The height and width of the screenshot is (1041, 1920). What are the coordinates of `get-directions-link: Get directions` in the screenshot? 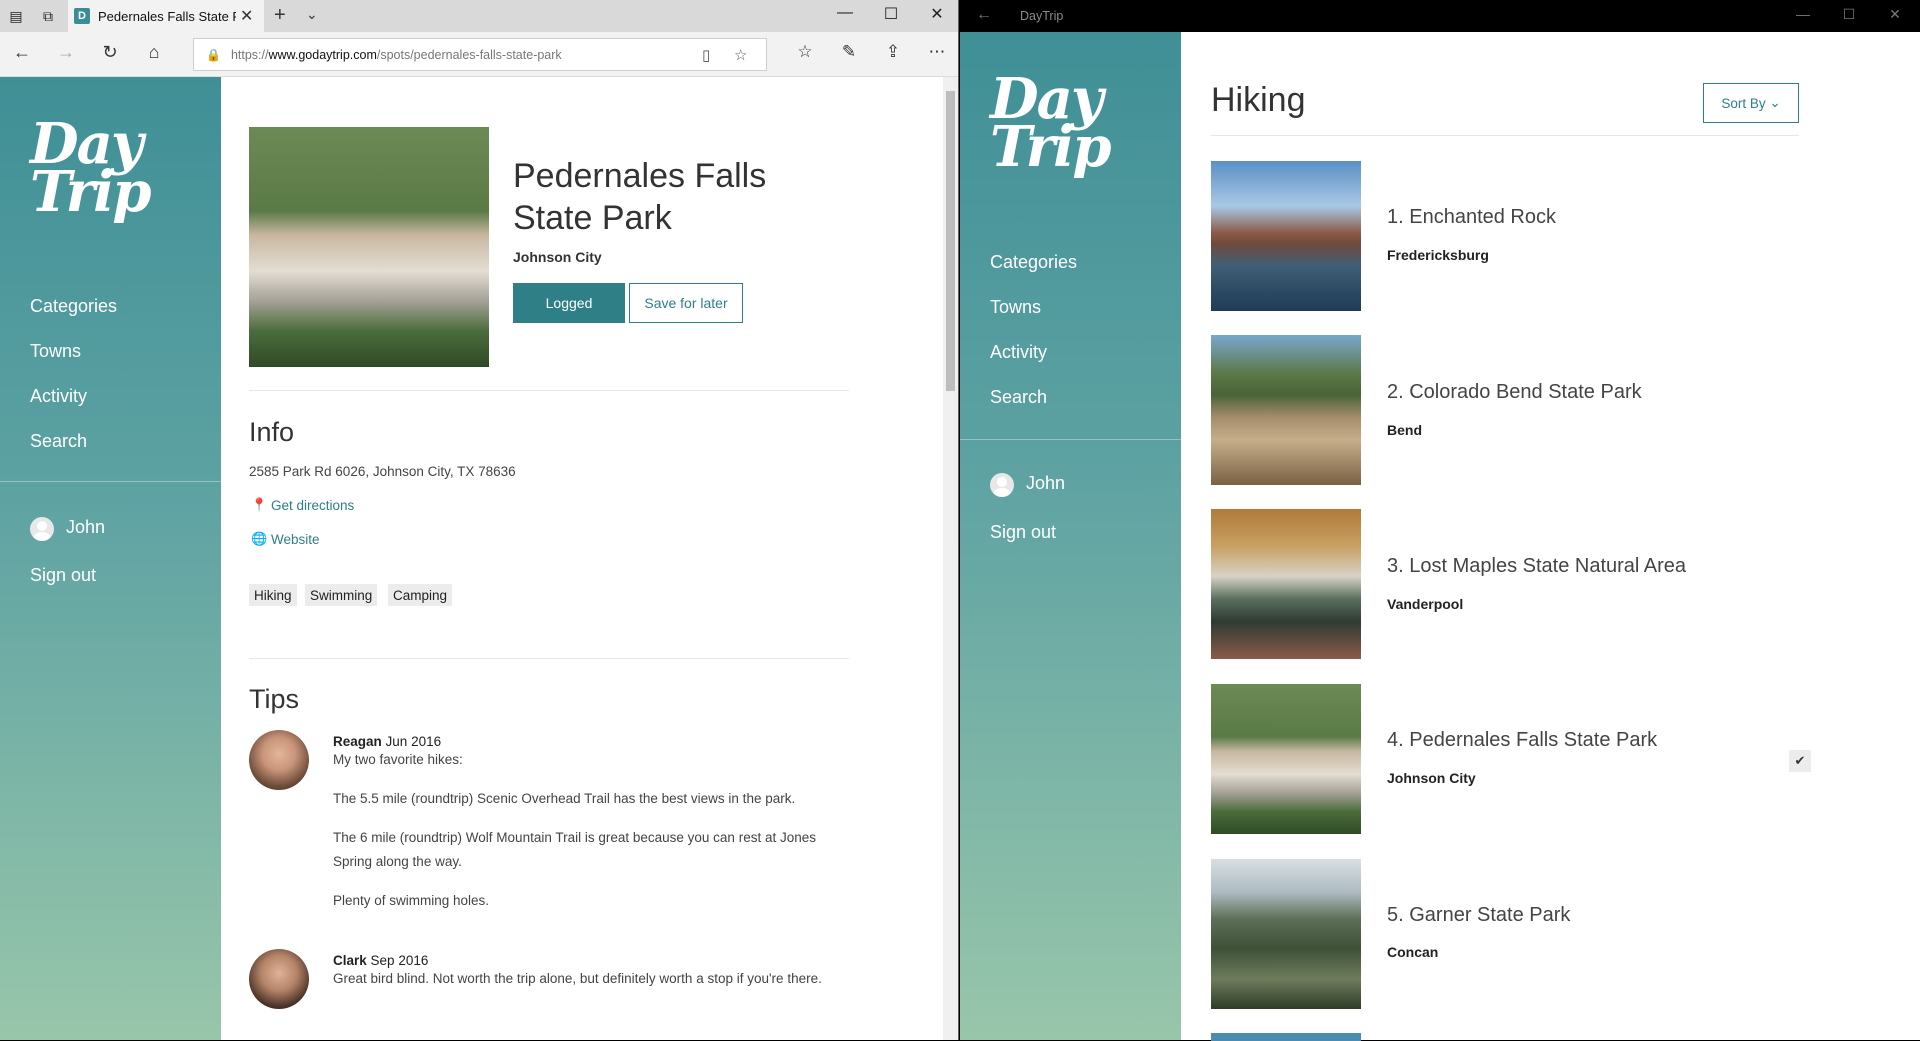 It's located at (312, 505).